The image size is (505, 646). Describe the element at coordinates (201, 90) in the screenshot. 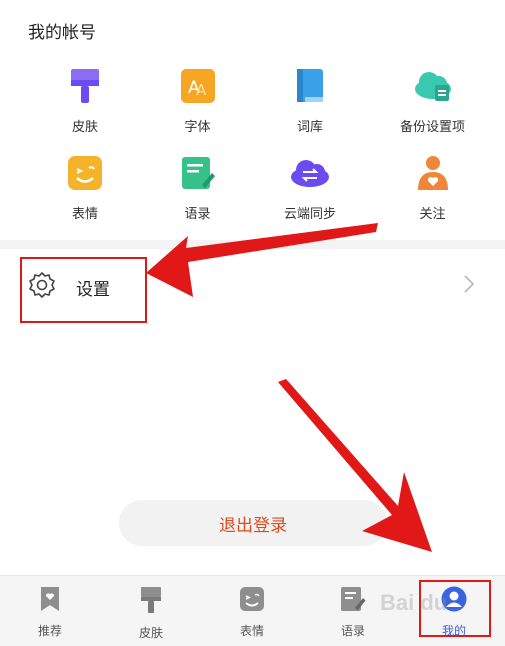

I see `svg-text: A` at that location.